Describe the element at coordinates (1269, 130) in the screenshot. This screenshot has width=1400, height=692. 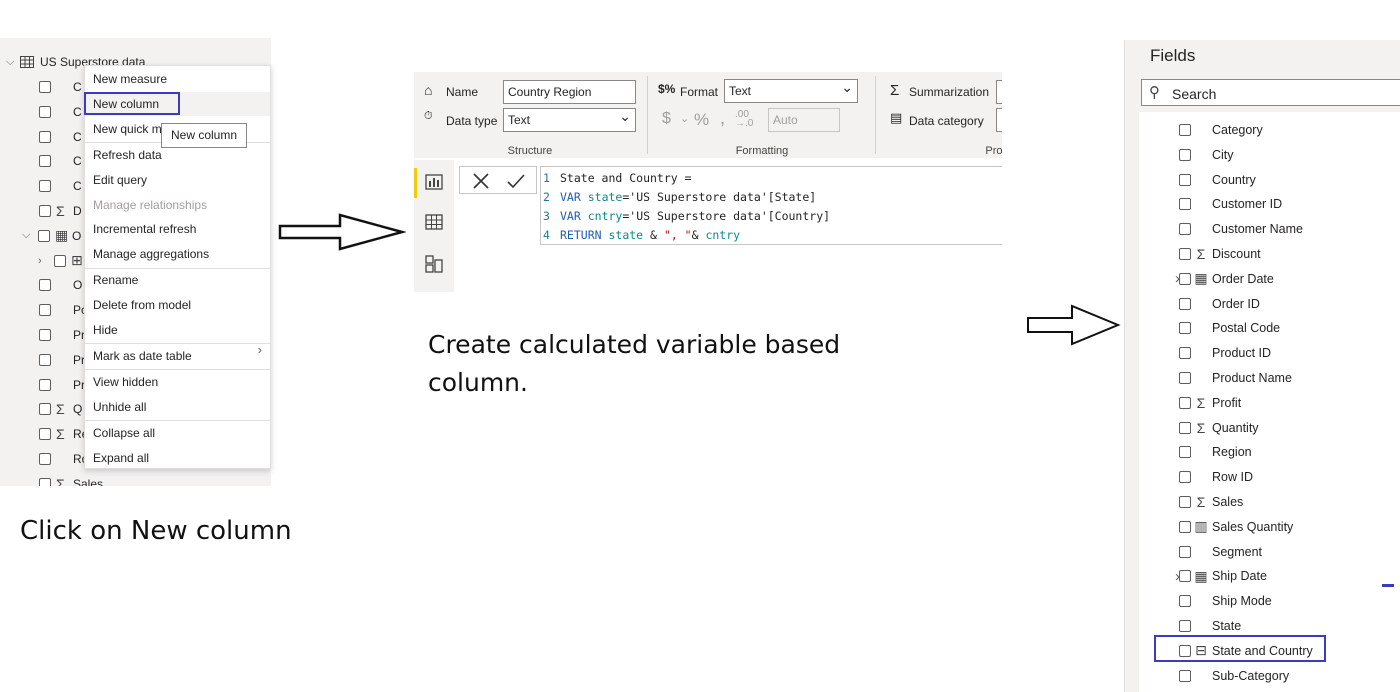
I see `field-row-category: Category` at that location.